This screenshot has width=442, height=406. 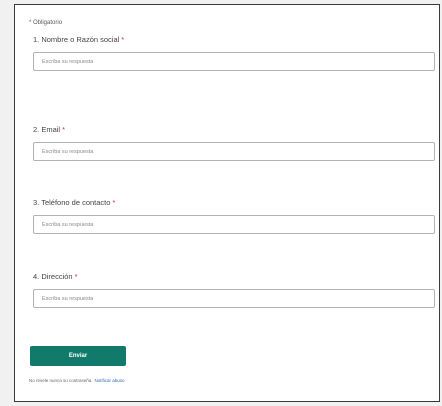 What do you see at coordinates (234, 224) in the screenshot?
I see `phone-input` at bounding box center [234, 224].